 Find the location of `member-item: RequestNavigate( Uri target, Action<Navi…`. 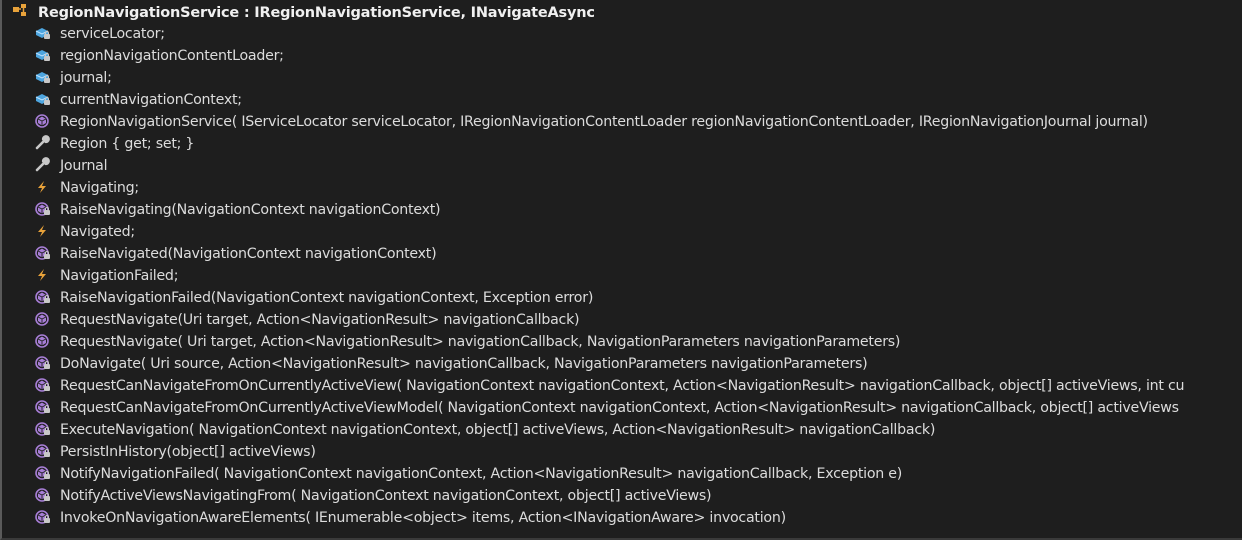

member-item: RequestNavigate( Uri target, Action<Navi… is located at coordinates (638, 342).